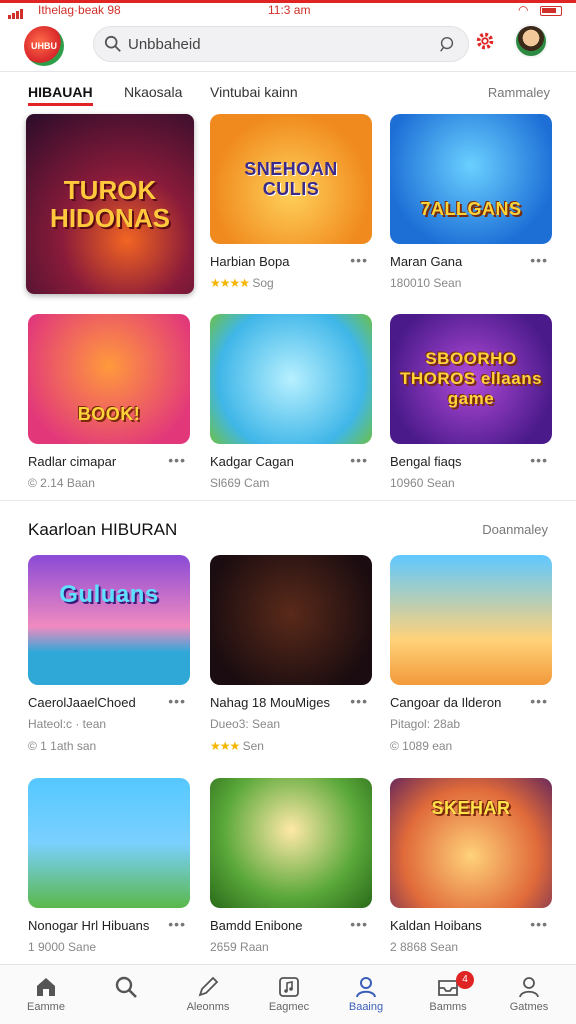 The height and width of the screenshot is (1024, 576). I want to click on nav-home: Eamme, so click(46, 994).